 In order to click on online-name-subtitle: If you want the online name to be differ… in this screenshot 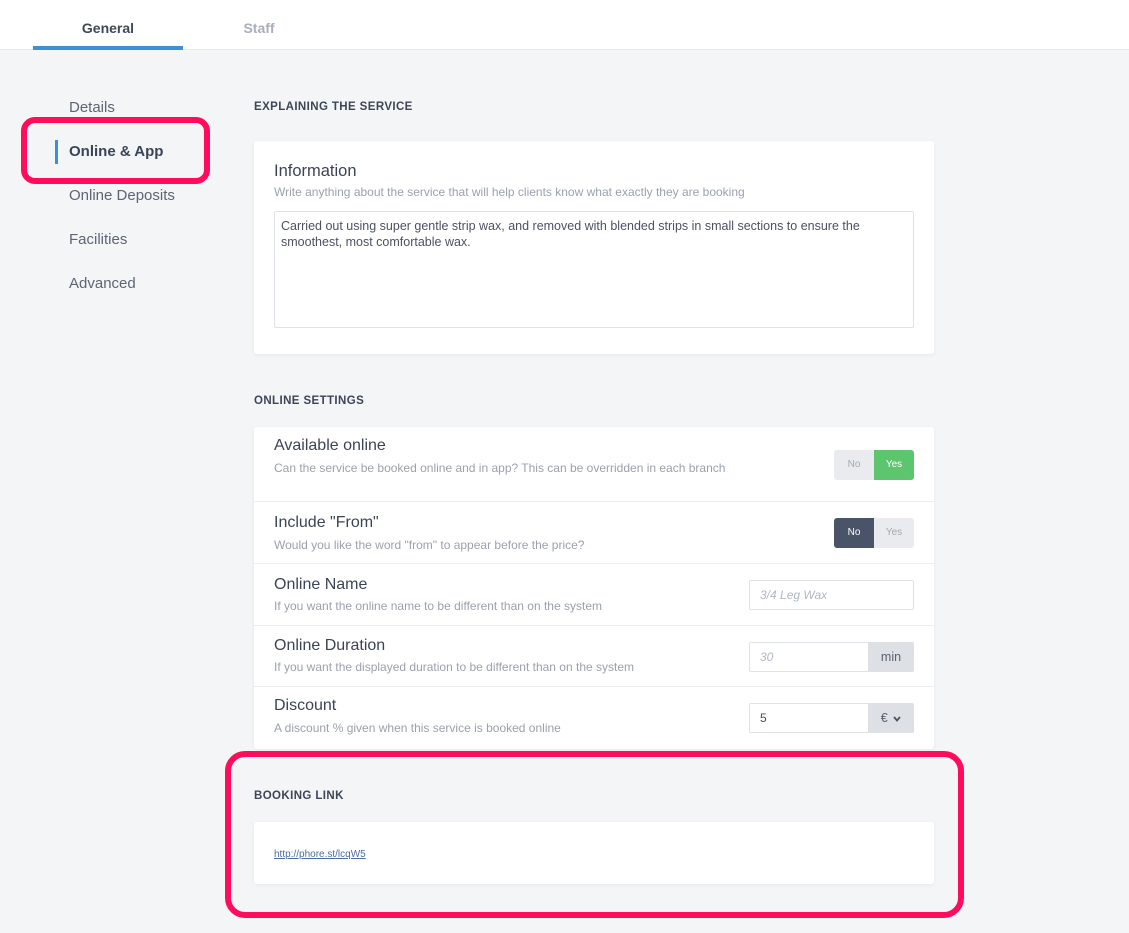, I will do `click(438, 606)`.